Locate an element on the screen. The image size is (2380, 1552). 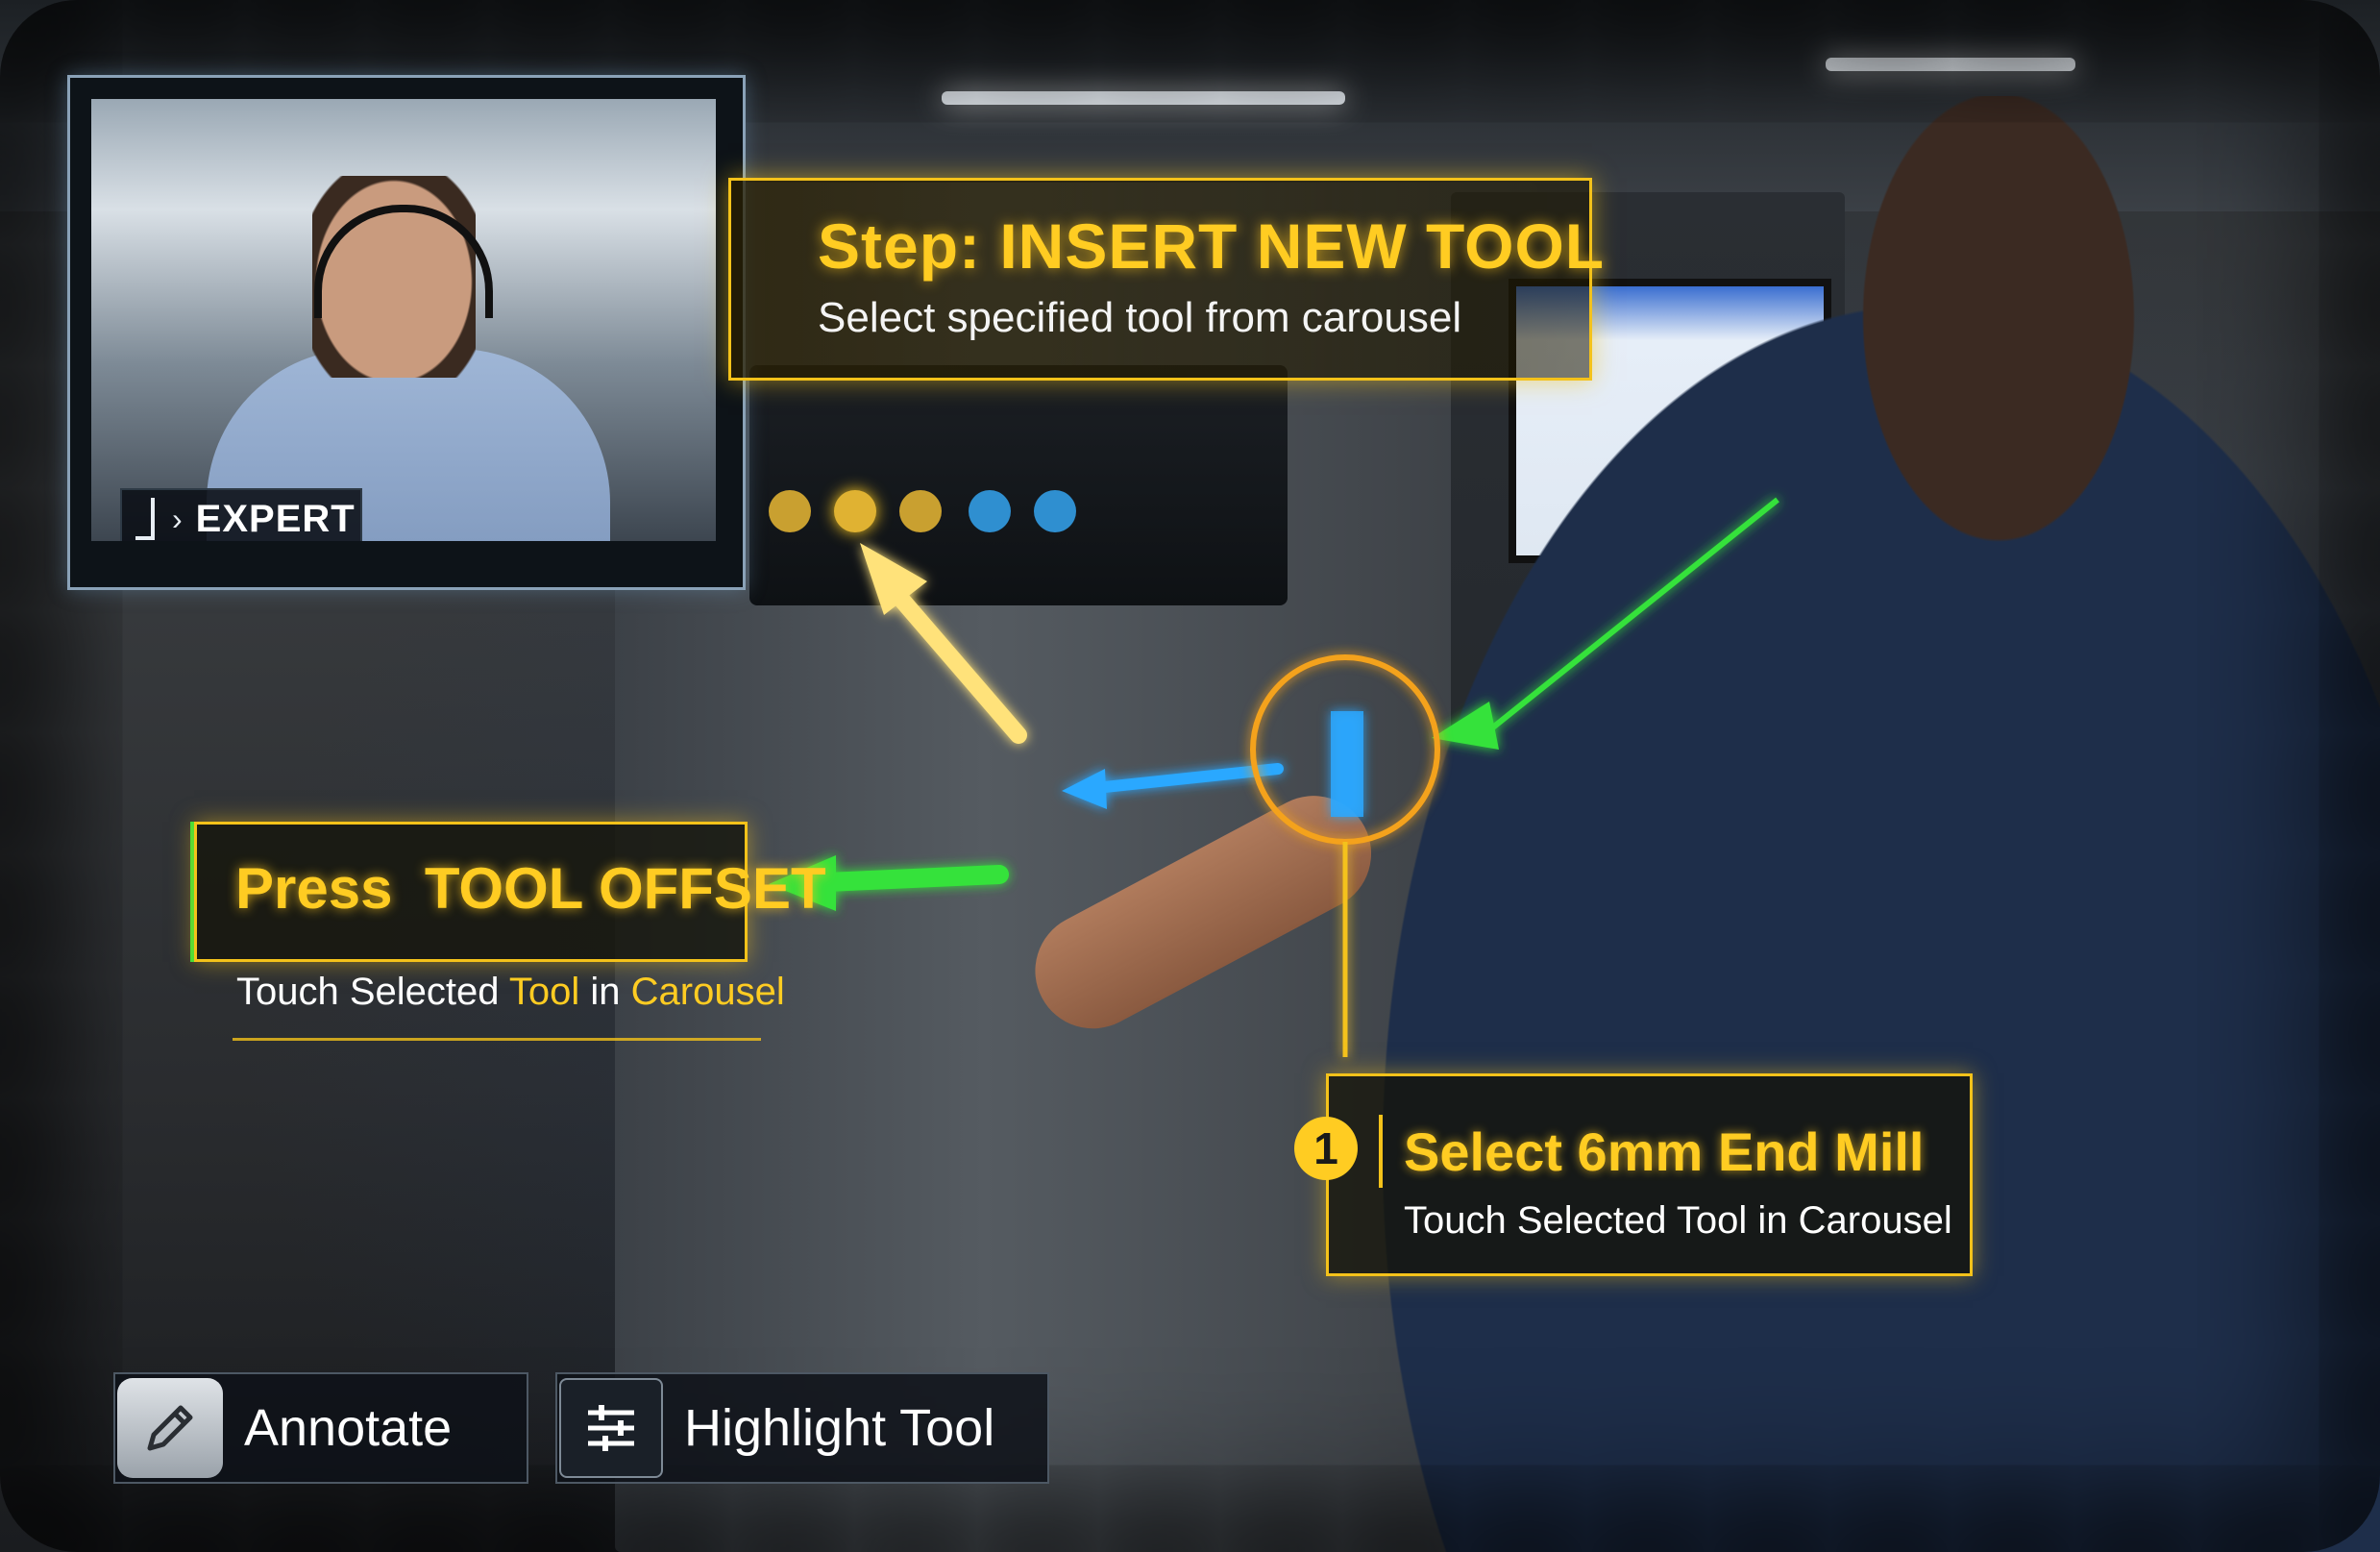
press-sub-prefix: Touch Selected is located at coordinates (373, 992).